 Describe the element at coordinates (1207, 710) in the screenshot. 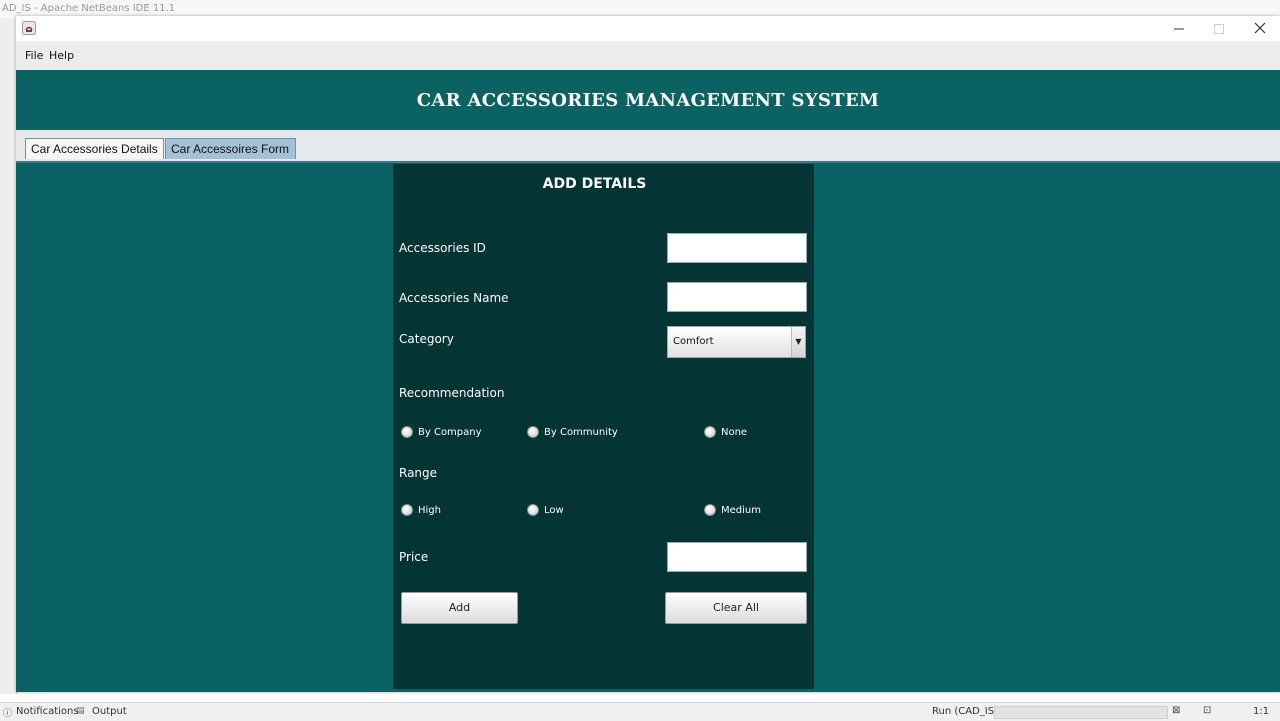

I see `tasks-icon: ⊡` at that location.